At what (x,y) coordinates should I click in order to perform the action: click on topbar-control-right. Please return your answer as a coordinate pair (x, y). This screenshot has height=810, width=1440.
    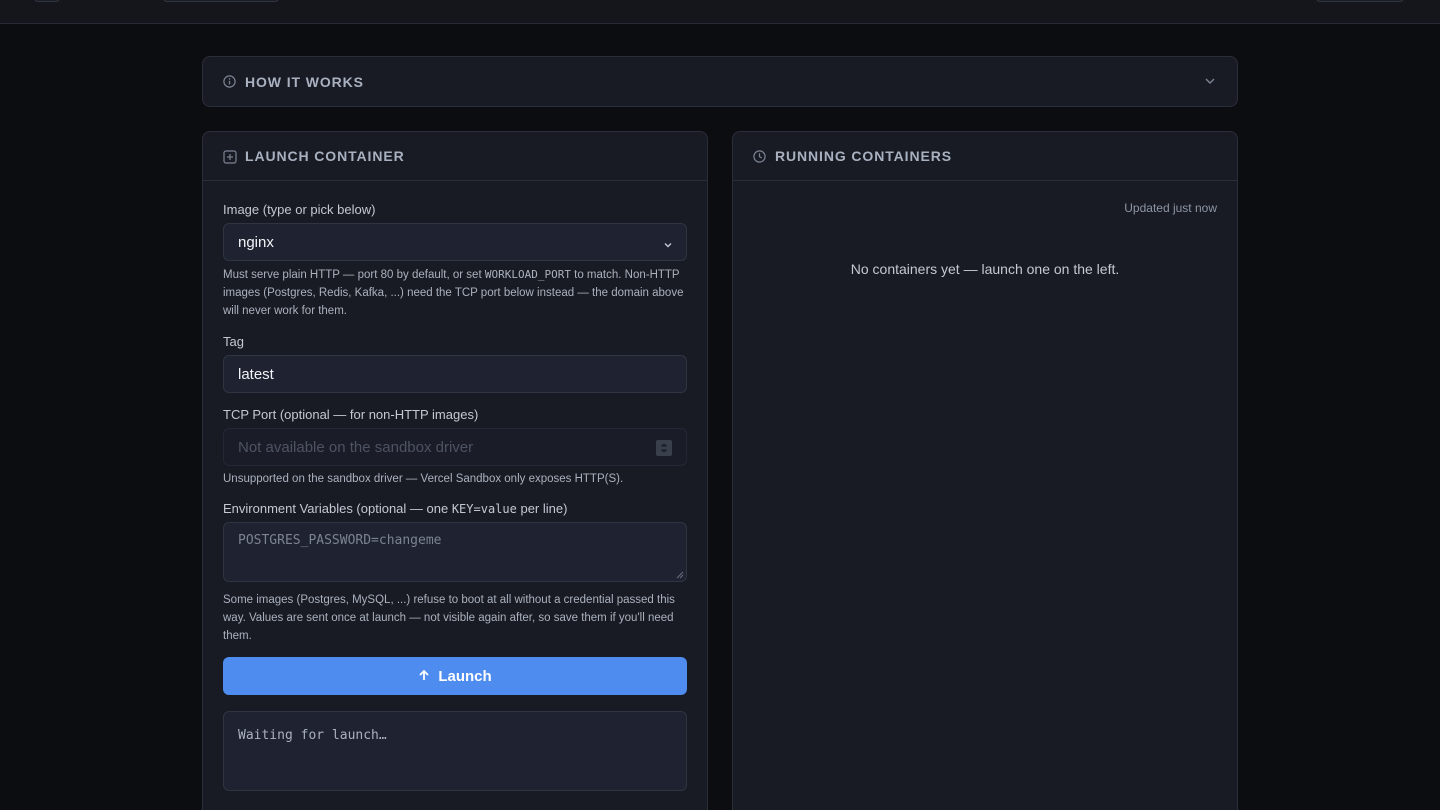
    Looking at the image, I should click on (1360, 1).